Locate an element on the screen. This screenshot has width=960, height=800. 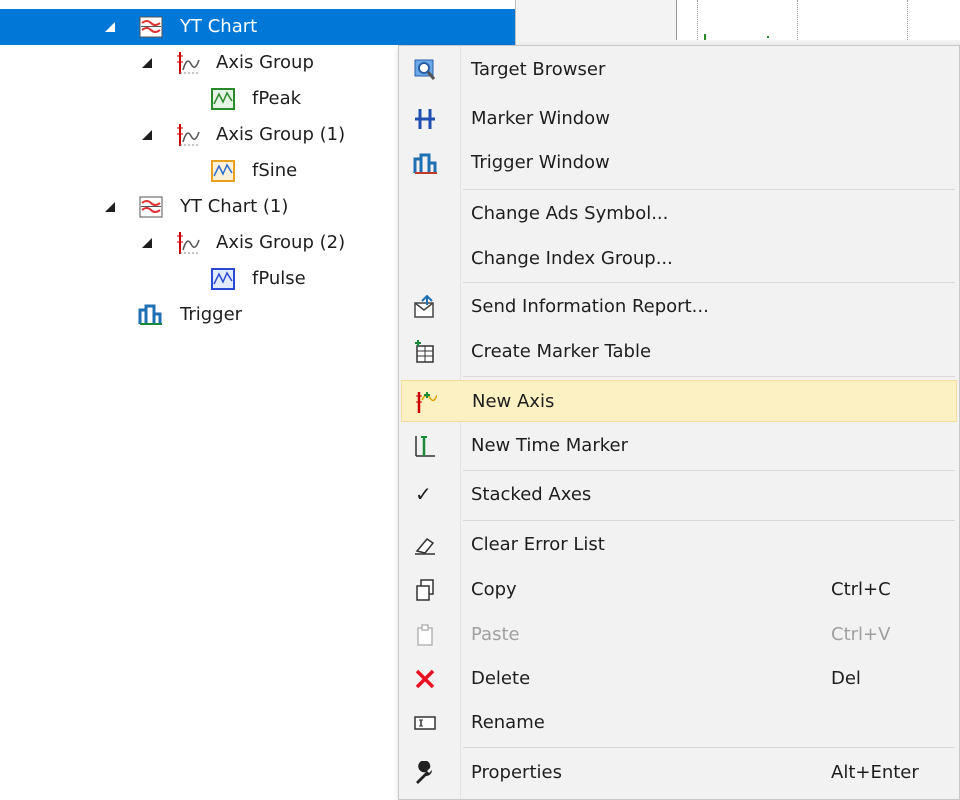
wrench-icon is located at coordinates (425, 772).